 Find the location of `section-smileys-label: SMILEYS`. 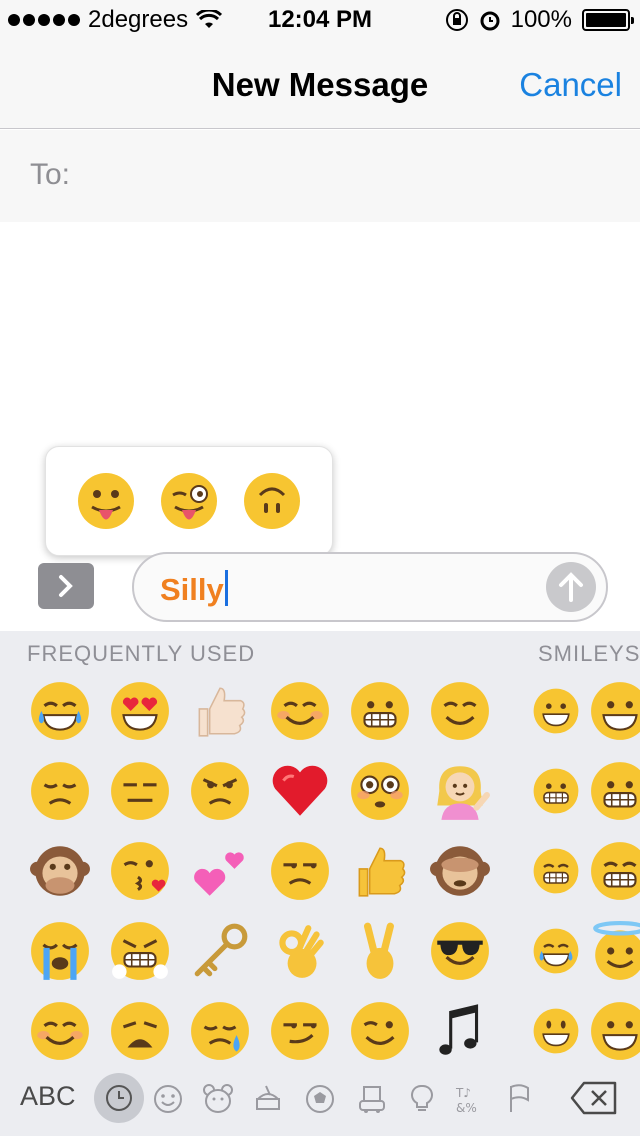

section-smileys-label: SMILEYS is located at coordinates (589, 653).